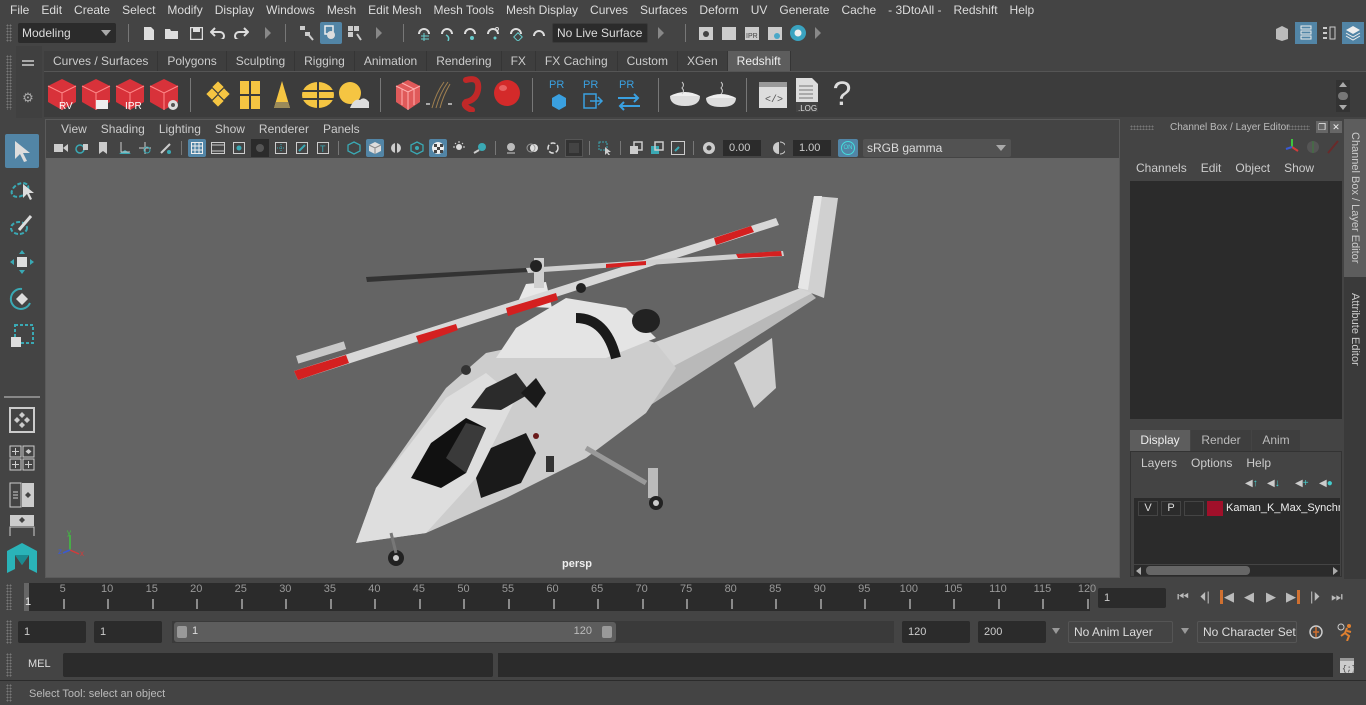 The image size is (1366, 705). Describe the element at coordinates (1299, 127) in the screenshot. I see `panel-grip` at that location.